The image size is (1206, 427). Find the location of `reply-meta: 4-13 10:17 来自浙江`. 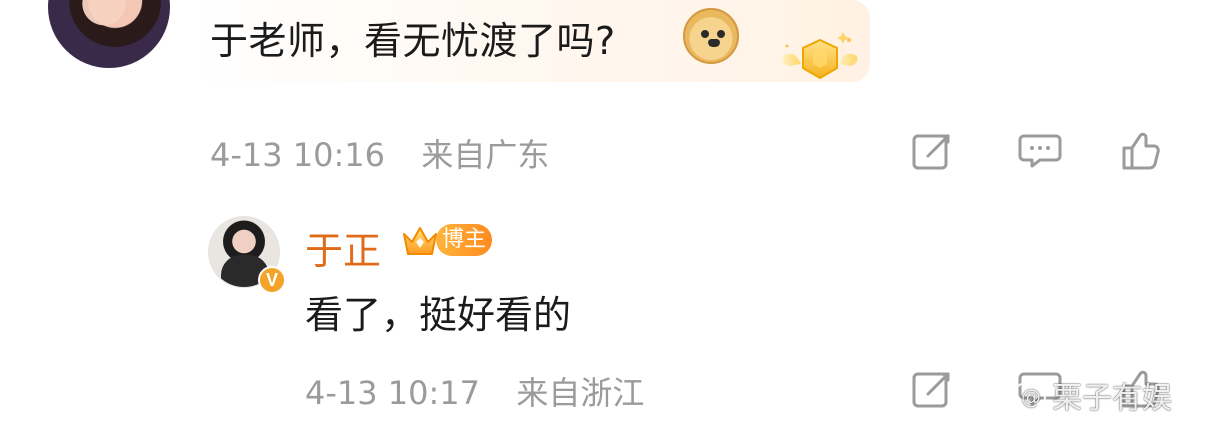

reply-meta: 4-13 10:17 来自浙江 is located at coordinates (474, 391).